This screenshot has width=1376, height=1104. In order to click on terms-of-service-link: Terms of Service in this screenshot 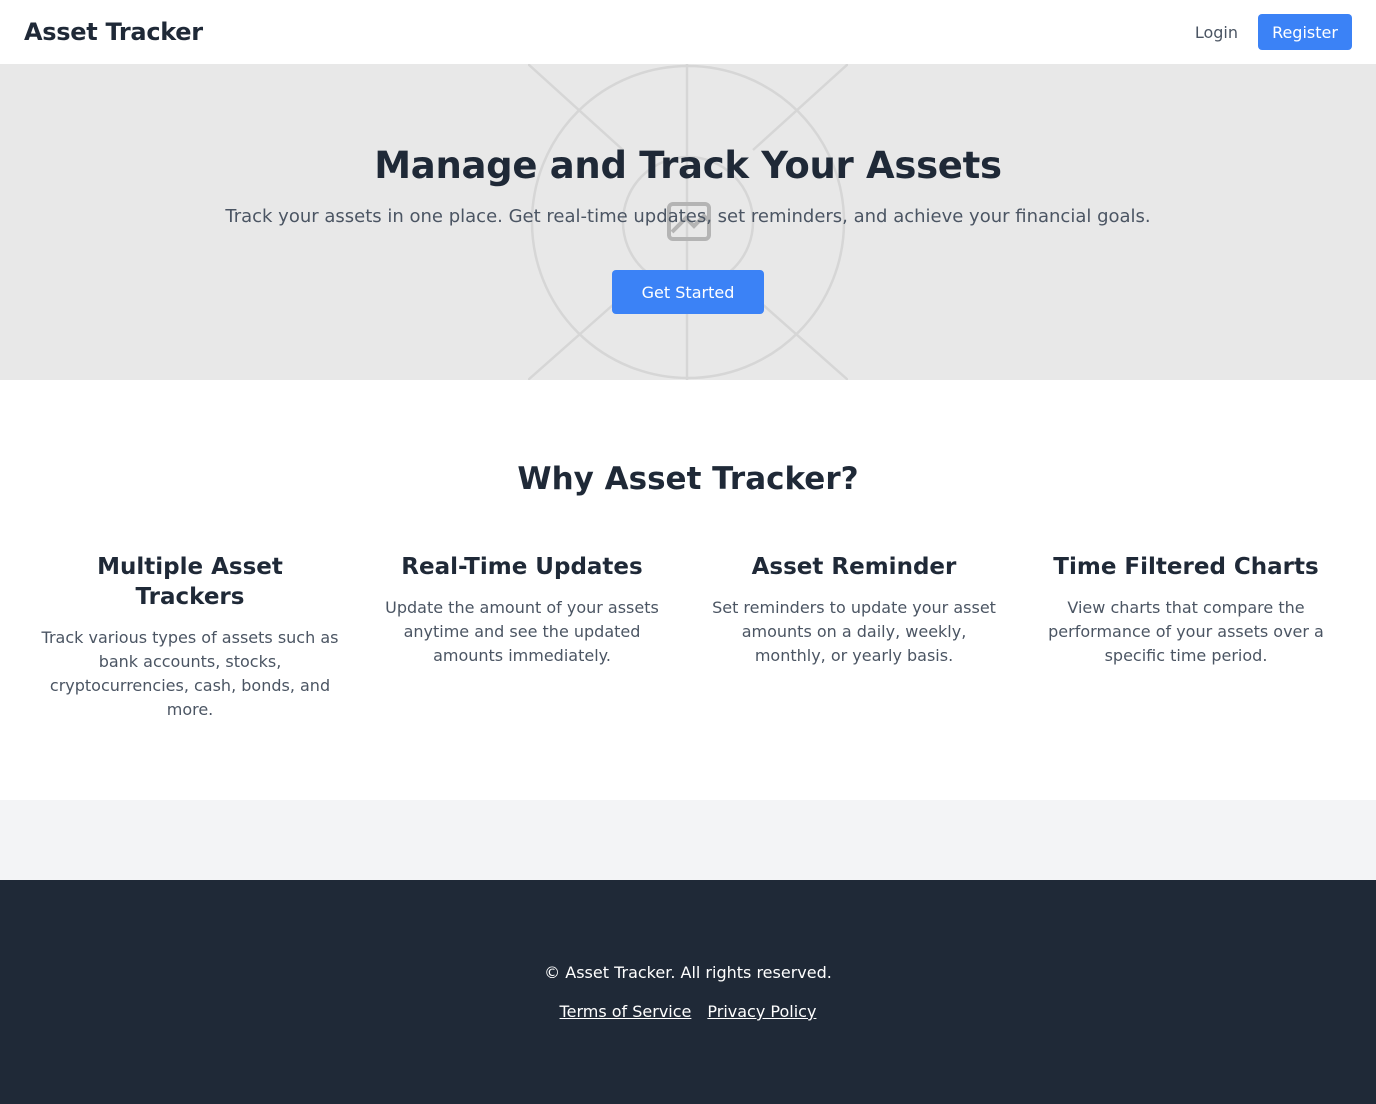, I will do `click(626, 1011)`.